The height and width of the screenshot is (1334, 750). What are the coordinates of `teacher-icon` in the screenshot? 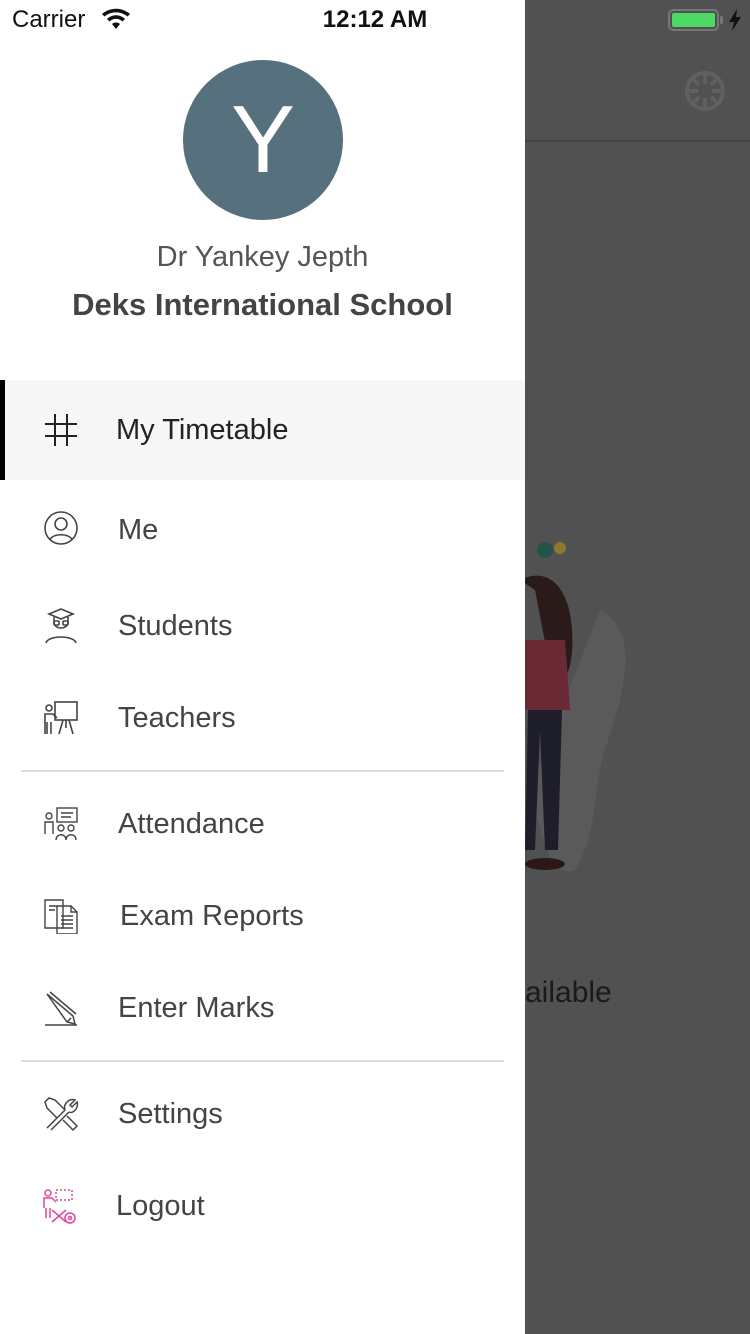 It's located at (61, 718).